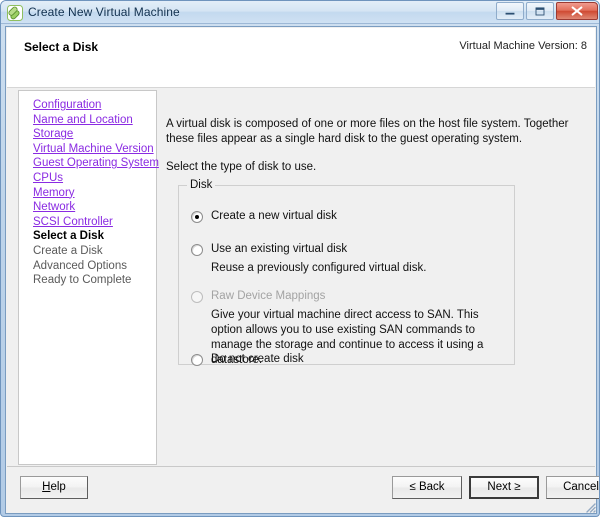 Image resolution: width=600 pixels, height=517 pixels. Describe the element at coordinates (61, 47) in the screenshot. I see `page-title: Select a Disk` at that location.